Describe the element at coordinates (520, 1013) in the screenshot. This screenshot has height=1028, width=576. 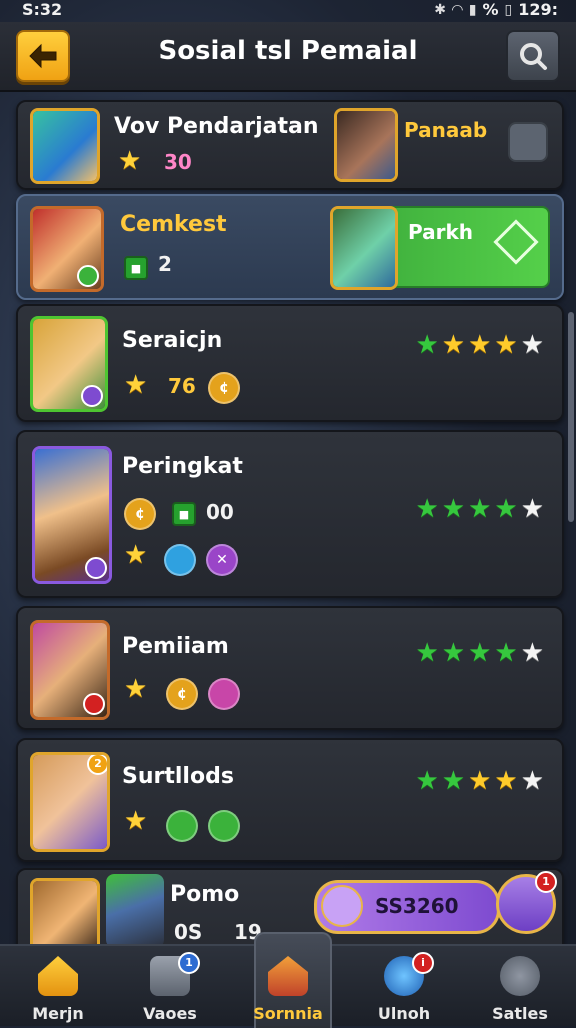
I see `nav-label: Satles` at that location.